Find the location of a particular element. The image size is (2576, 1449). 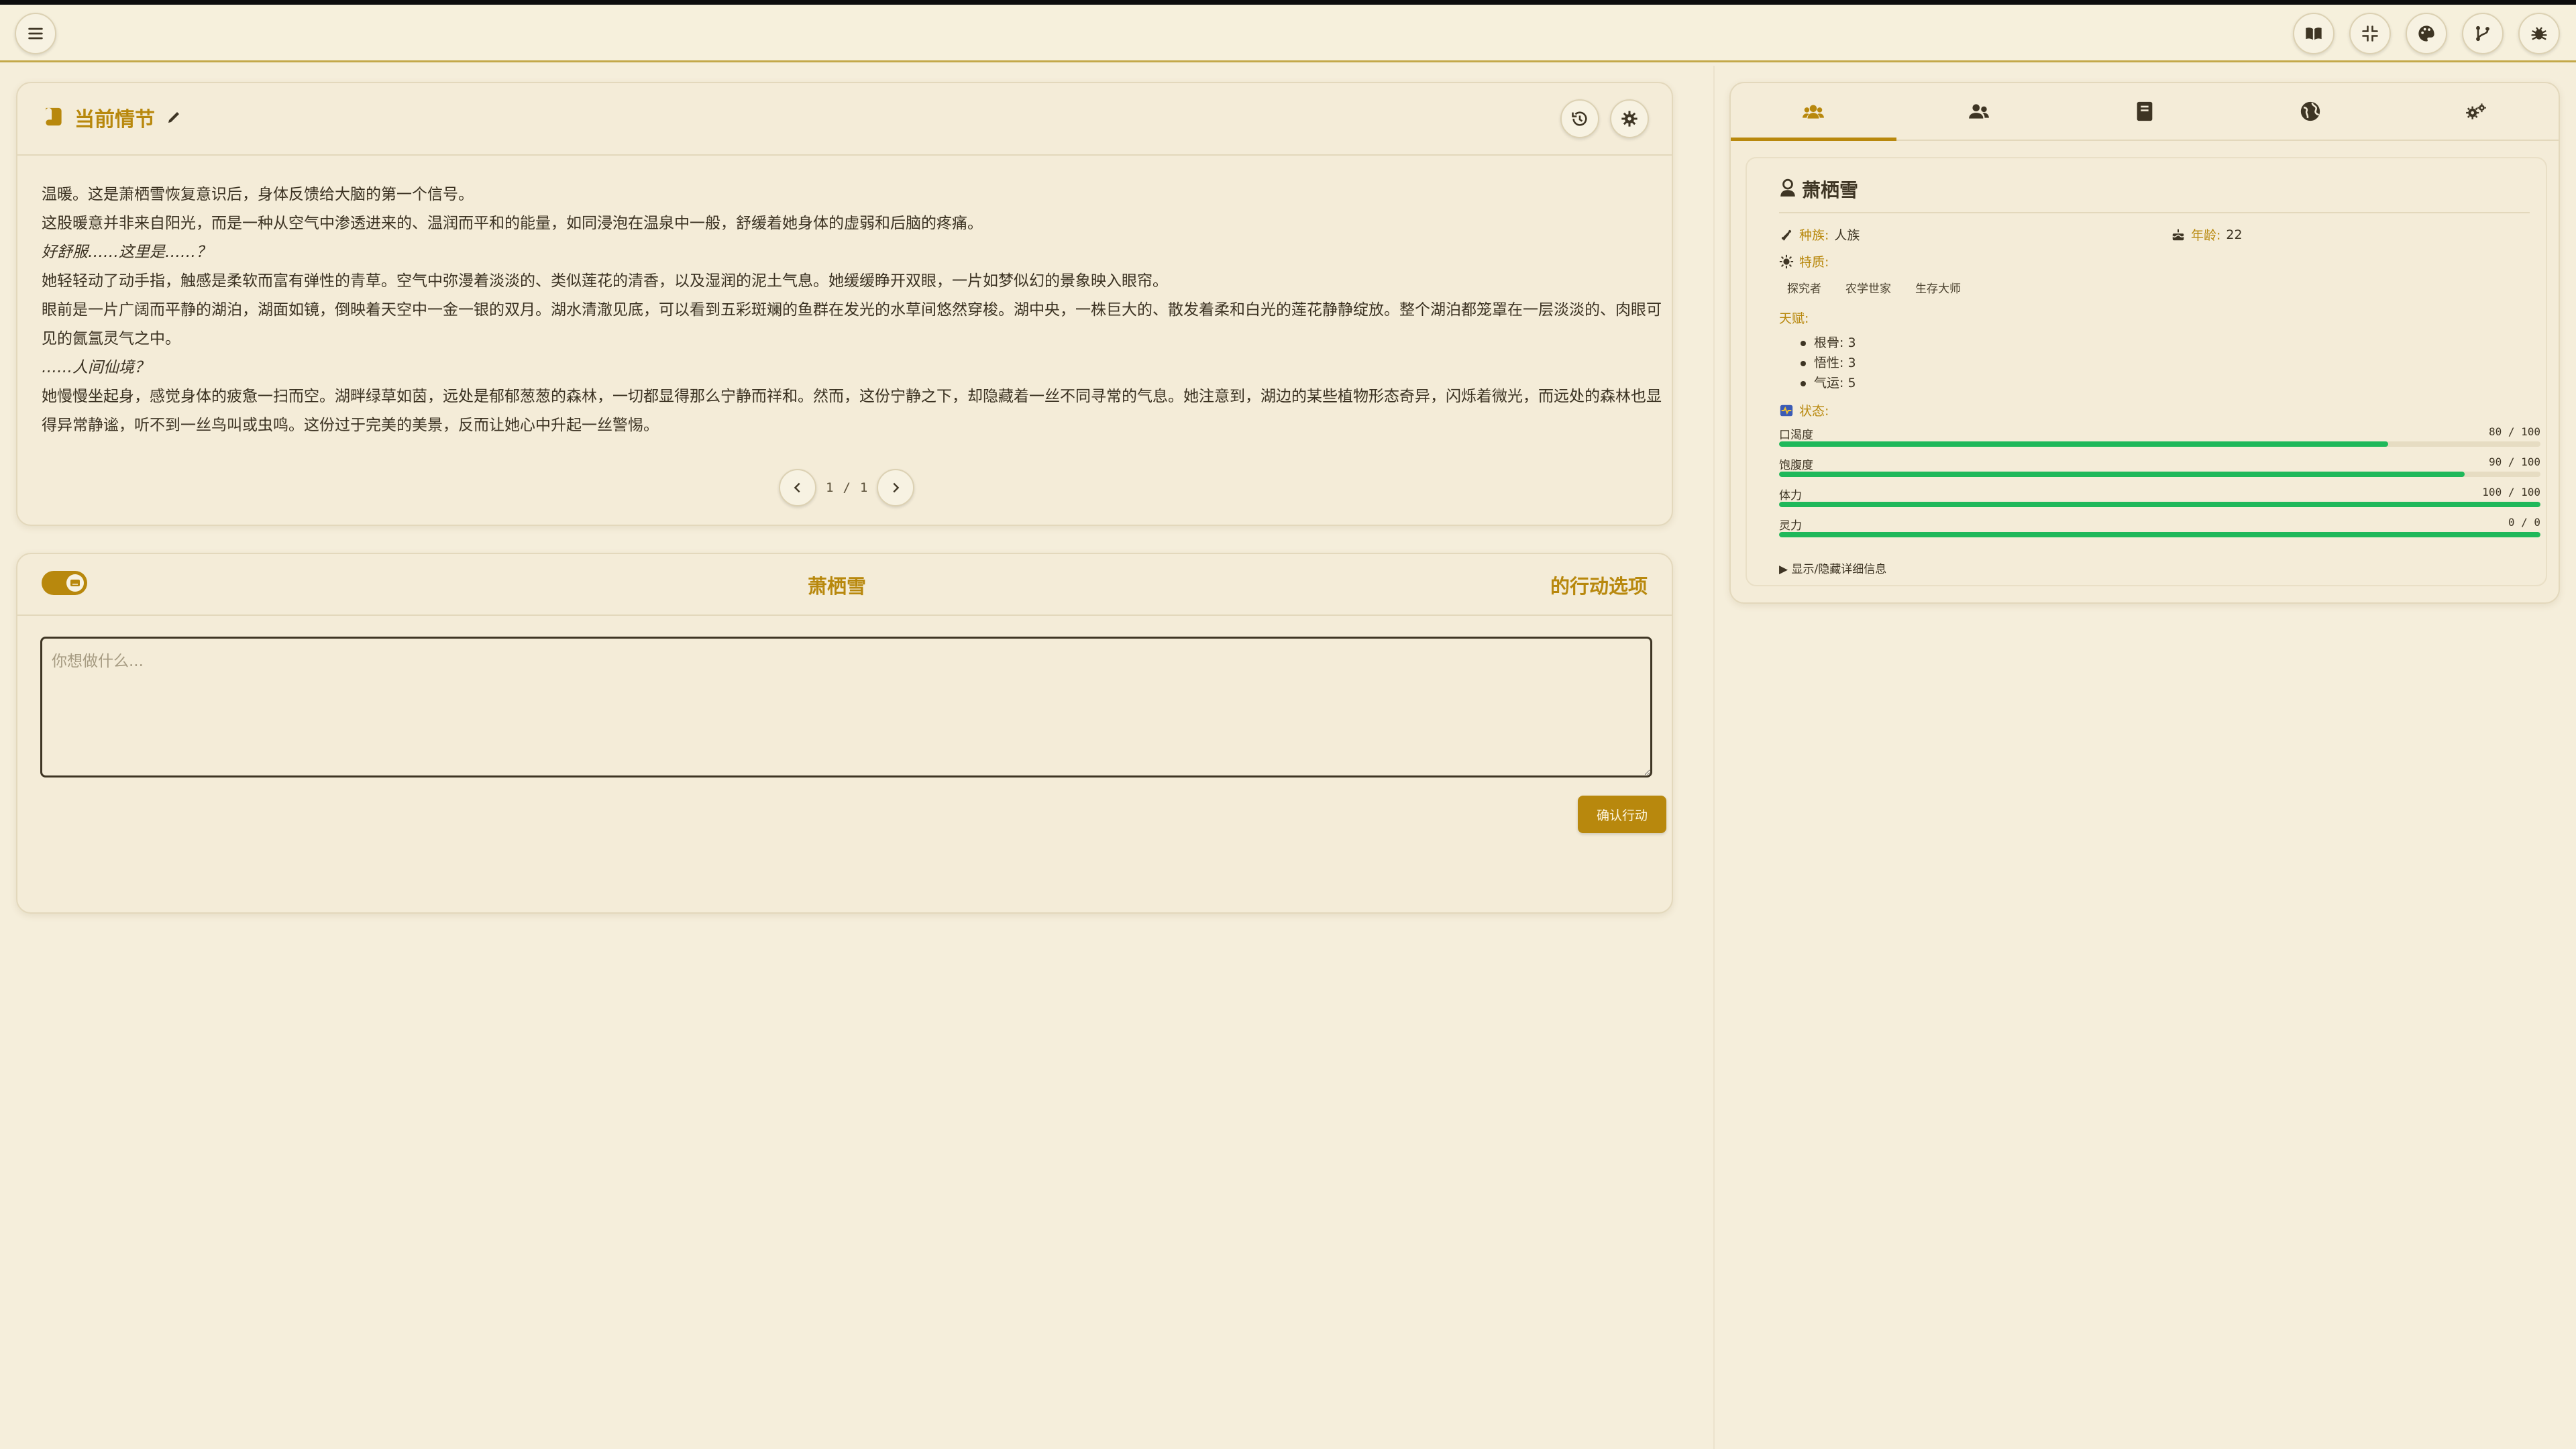

race-label: 种族: is located at coordinates (1814, 235).